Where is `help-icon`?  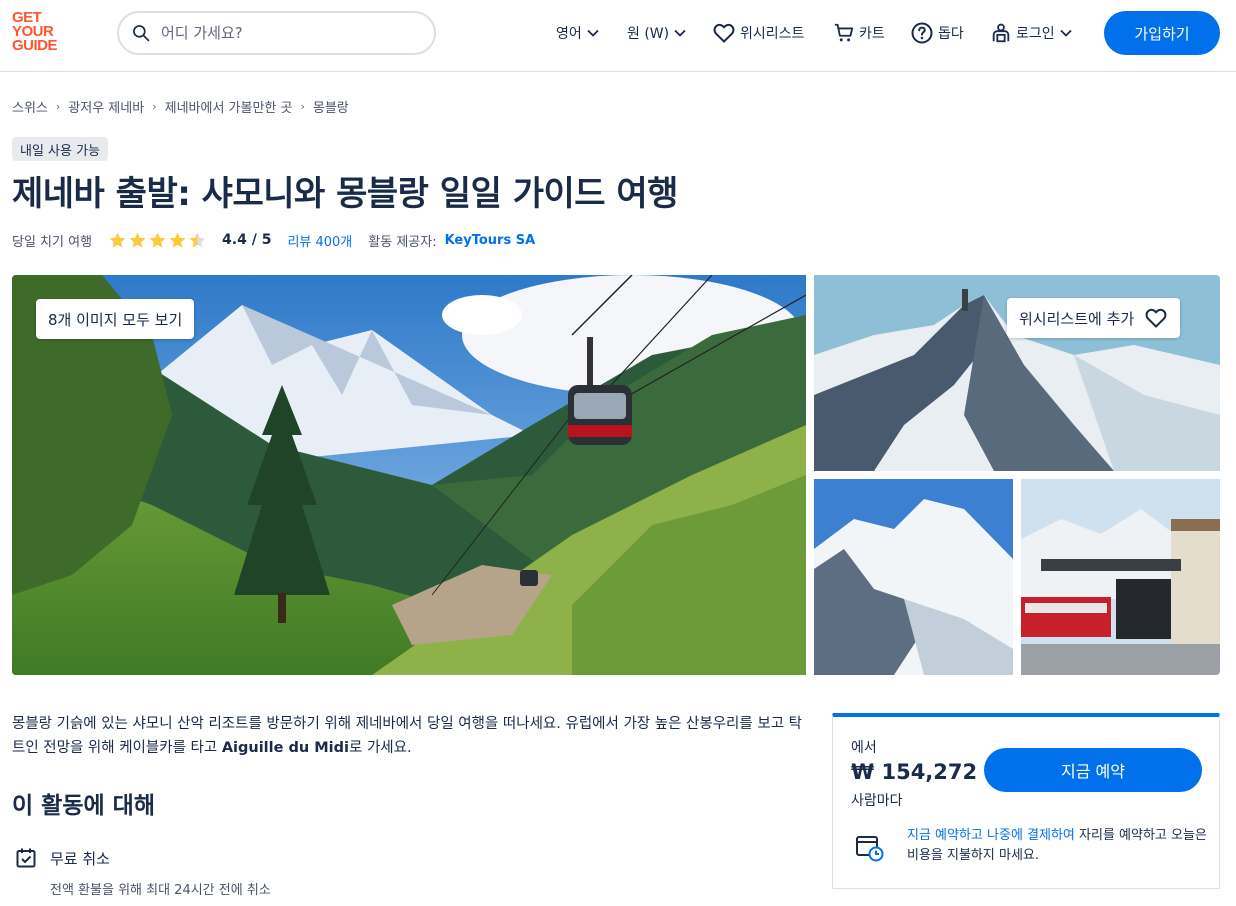 help-icon is located at coordinates (922, 33).